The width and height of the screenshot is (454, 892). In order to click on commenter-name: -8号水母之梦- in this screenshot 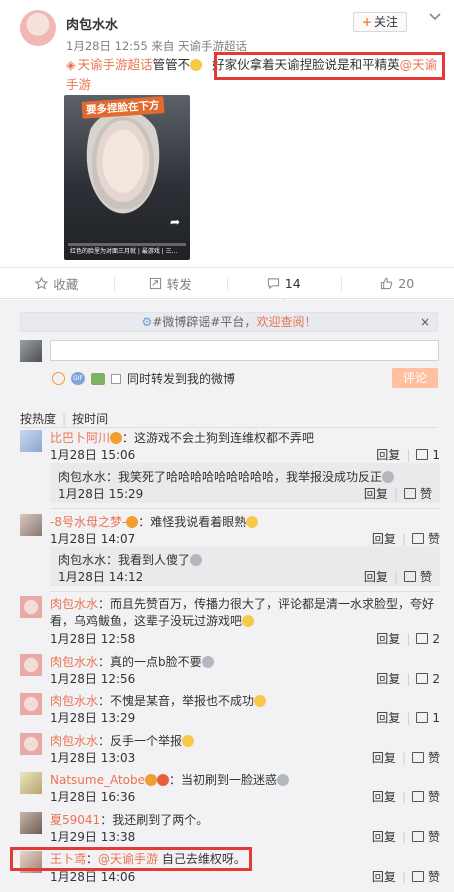, I will do `click(88, 522)`.